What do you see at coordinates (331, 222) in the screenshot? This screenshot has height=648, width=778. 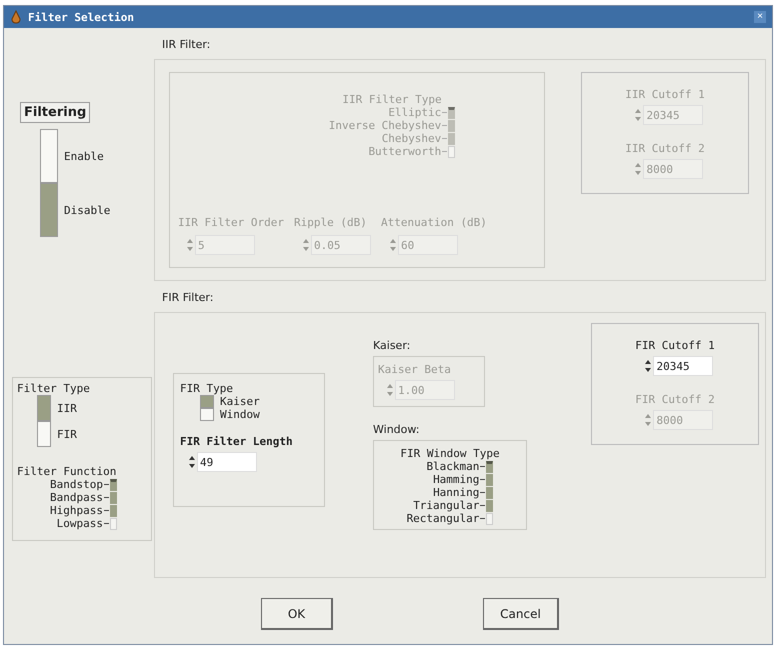 I see `field-label: Ripple (dB)` at bounding box center [331, 222].